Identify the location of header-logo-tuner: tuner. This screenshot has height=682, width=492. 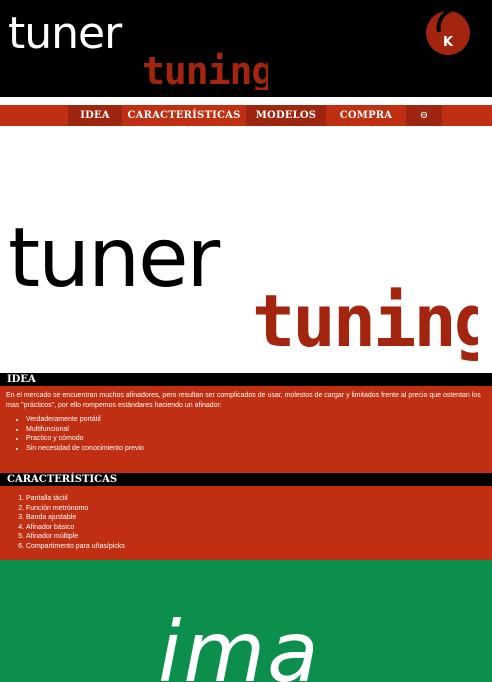
(65, 33).